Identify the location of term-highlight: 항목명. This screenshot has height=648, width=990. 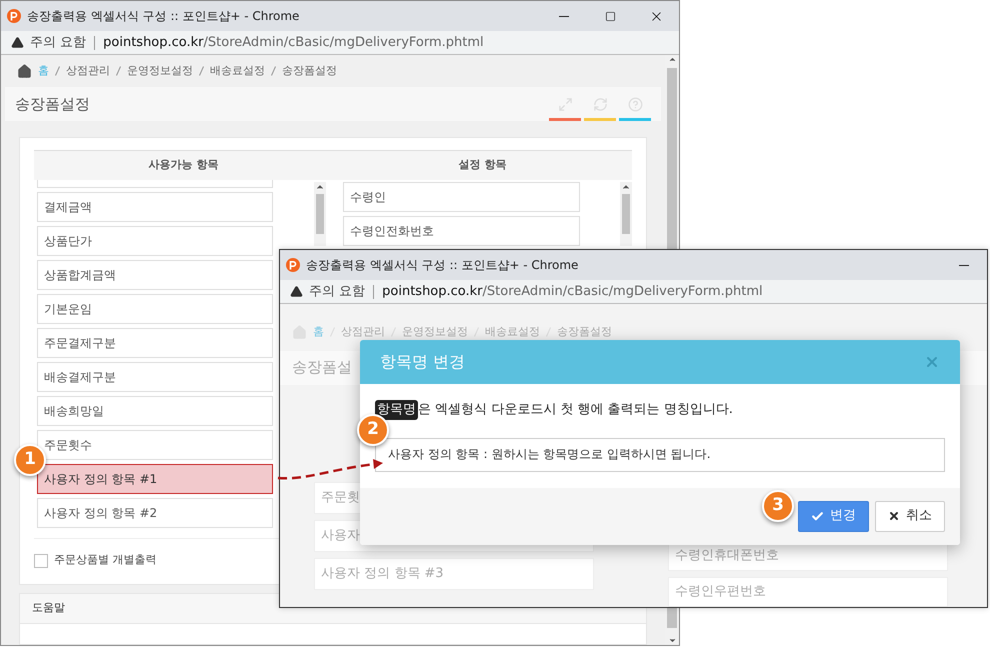
(396, 410).